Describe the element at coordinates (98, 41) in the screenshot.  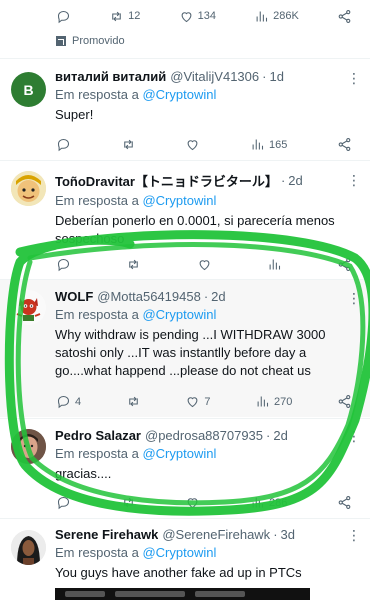
I see `promoted-text: Promovido` at that location.